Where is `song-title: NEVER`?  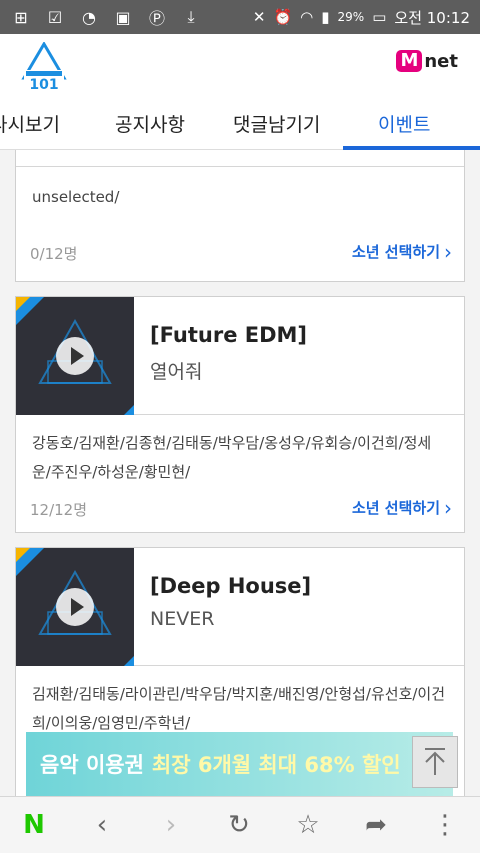
song-title: NEVER is located at coordinates (182, 619).